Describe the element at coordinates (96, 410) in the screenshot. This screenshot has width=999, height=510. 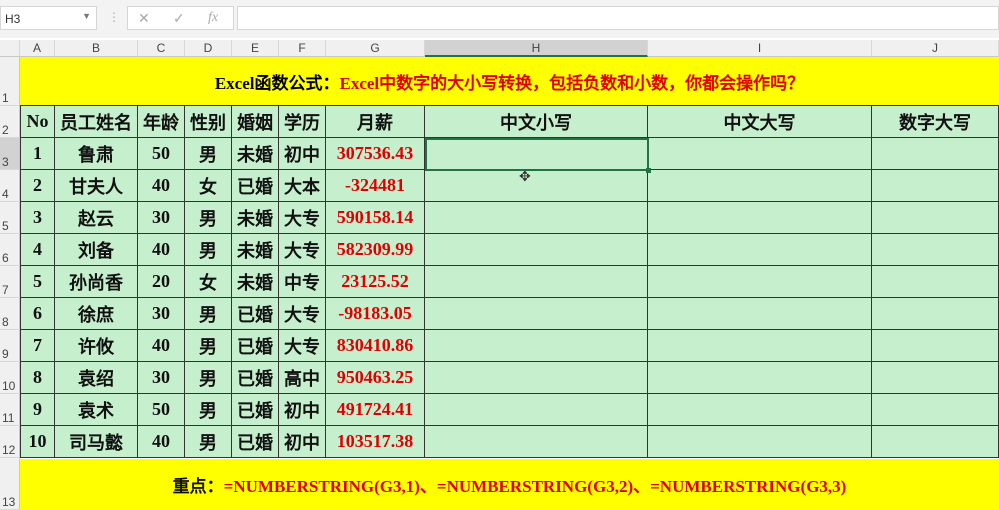
I see `table-cell: 袁术` at that location.